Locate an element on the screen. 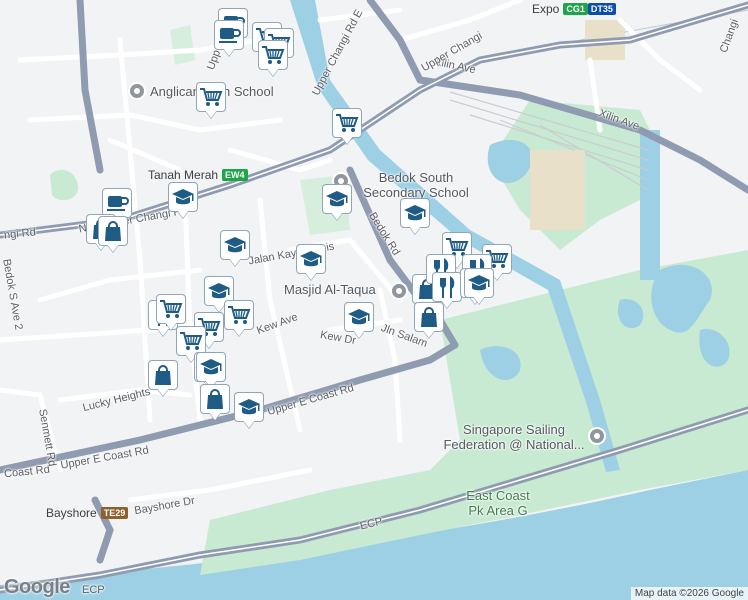  sailing-pin-icon is located at coordinates (597, 436).